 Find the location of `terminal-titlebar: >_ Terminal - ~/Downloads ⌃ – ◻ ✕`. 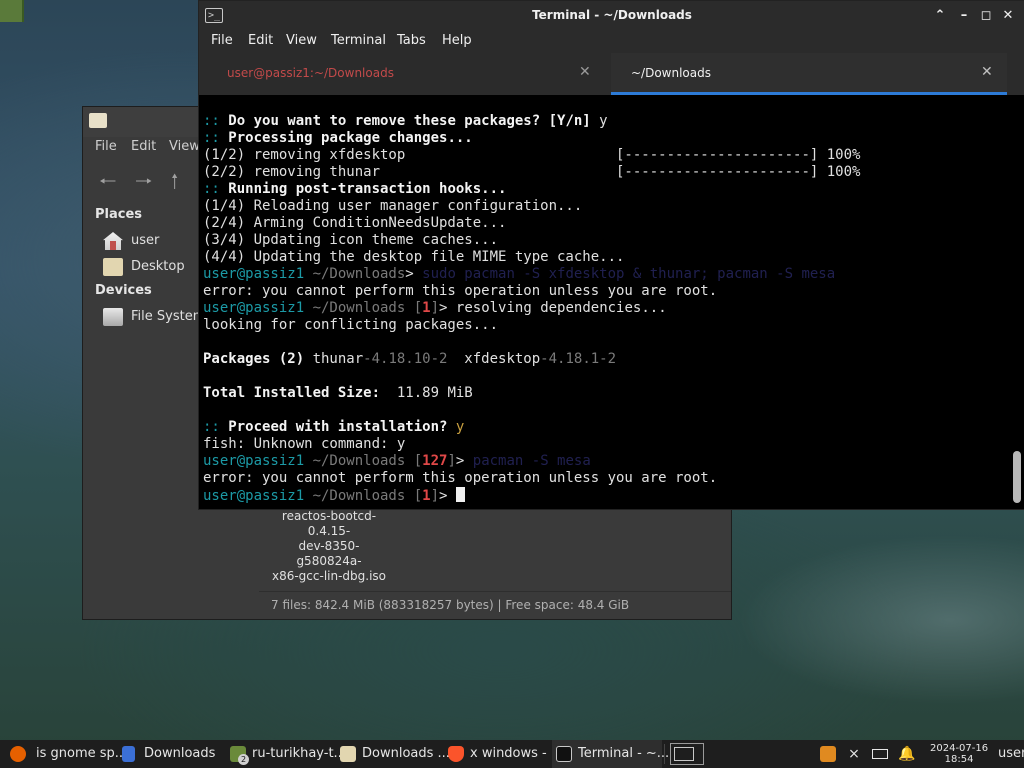

terminal-titlebar: >_ Terminal - ~/Downloads ⌃ – ◻ ✕ is located at coordinates (611, 16).